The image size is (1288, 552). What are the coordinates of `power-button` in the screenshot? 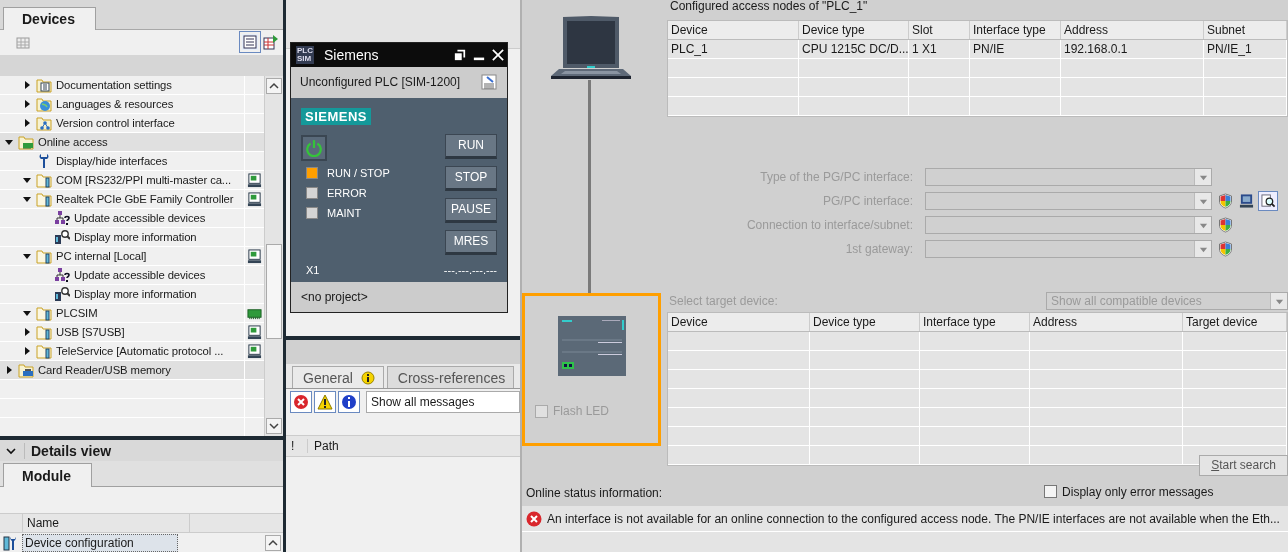 It's located at (314, 147).